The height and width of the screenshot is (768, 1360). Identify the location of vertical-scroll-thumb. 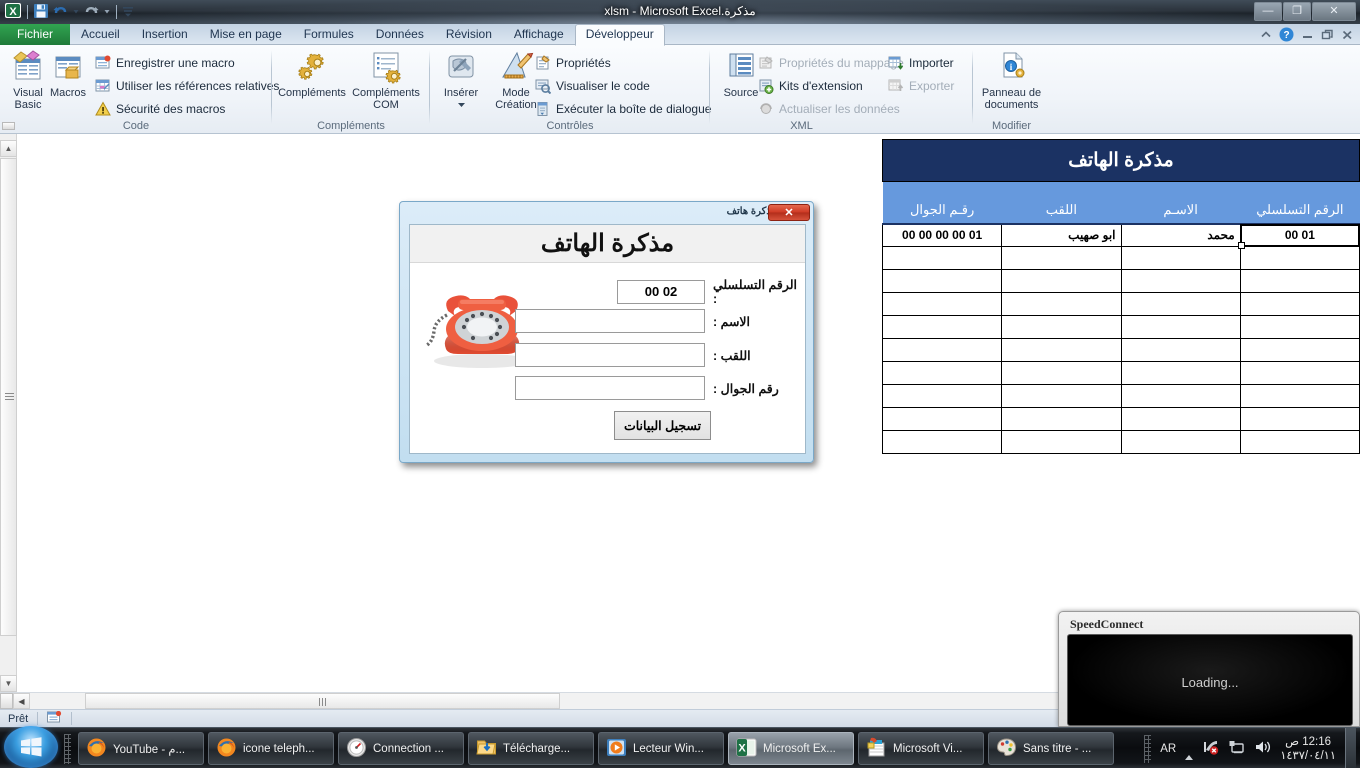
(8, 397).